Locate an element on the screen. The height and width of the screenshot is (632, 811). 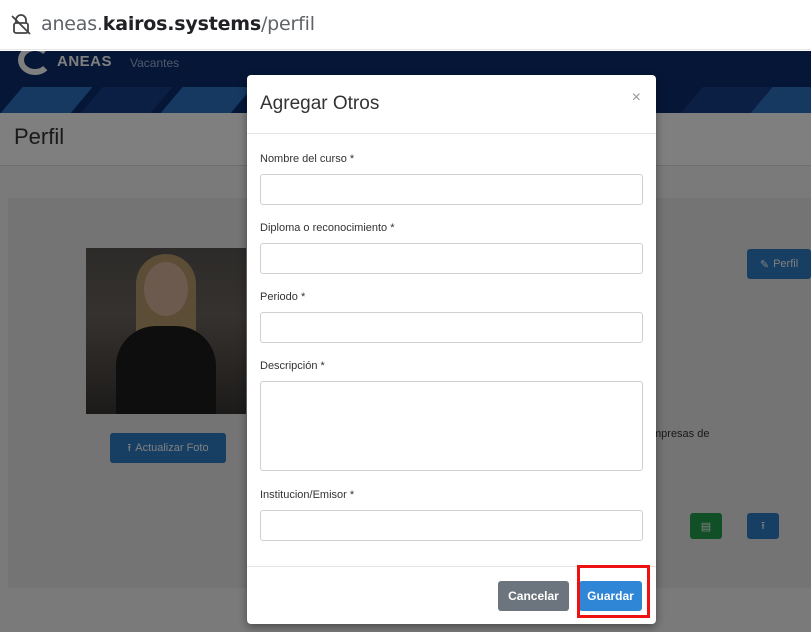
url-path: /perfil is located at coordinates (287, 24).